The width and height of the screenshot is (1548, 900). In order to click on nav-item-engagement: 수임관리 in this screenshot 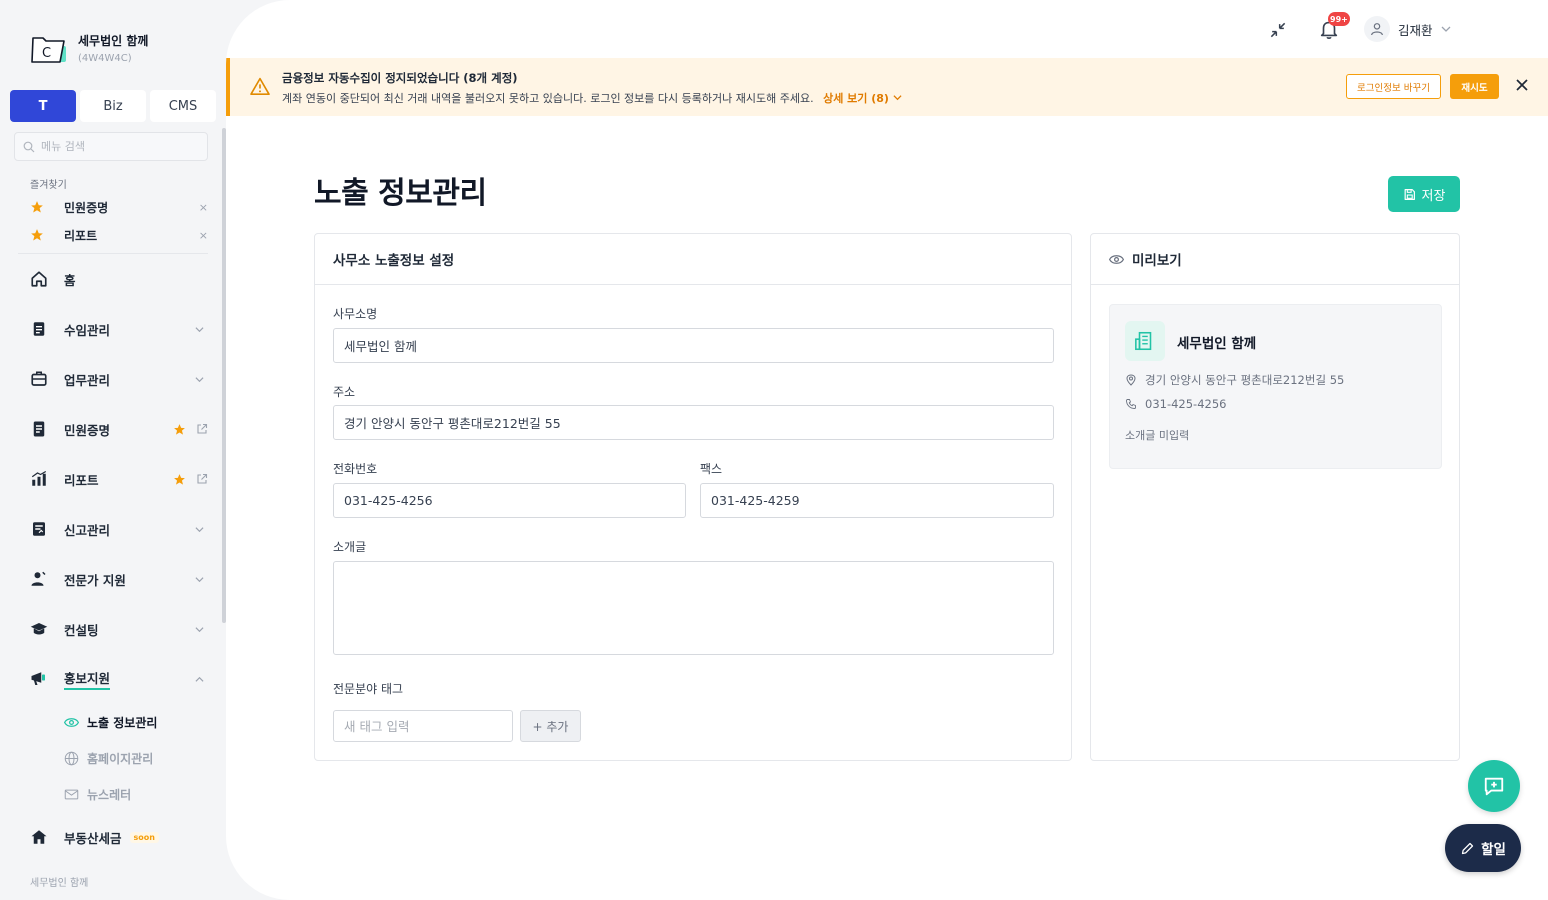, I will do `click(120, 329)`.